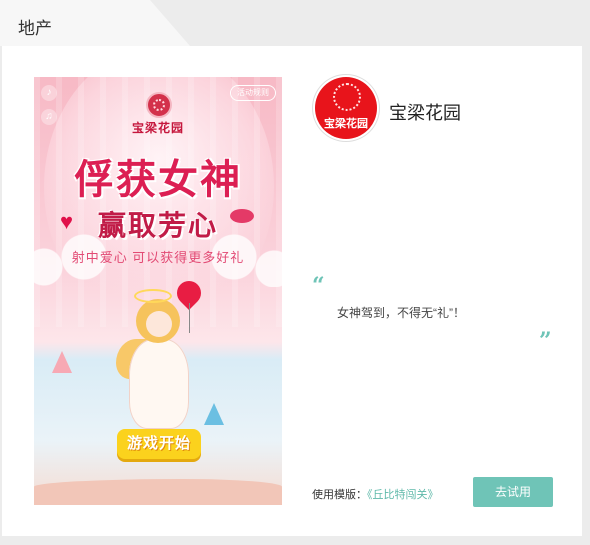 Image resolution: width=590 pixels, height=545 pixels. Describe the element at coordinates (159, 384) in the screenshot. I see `angel-body` at that location.